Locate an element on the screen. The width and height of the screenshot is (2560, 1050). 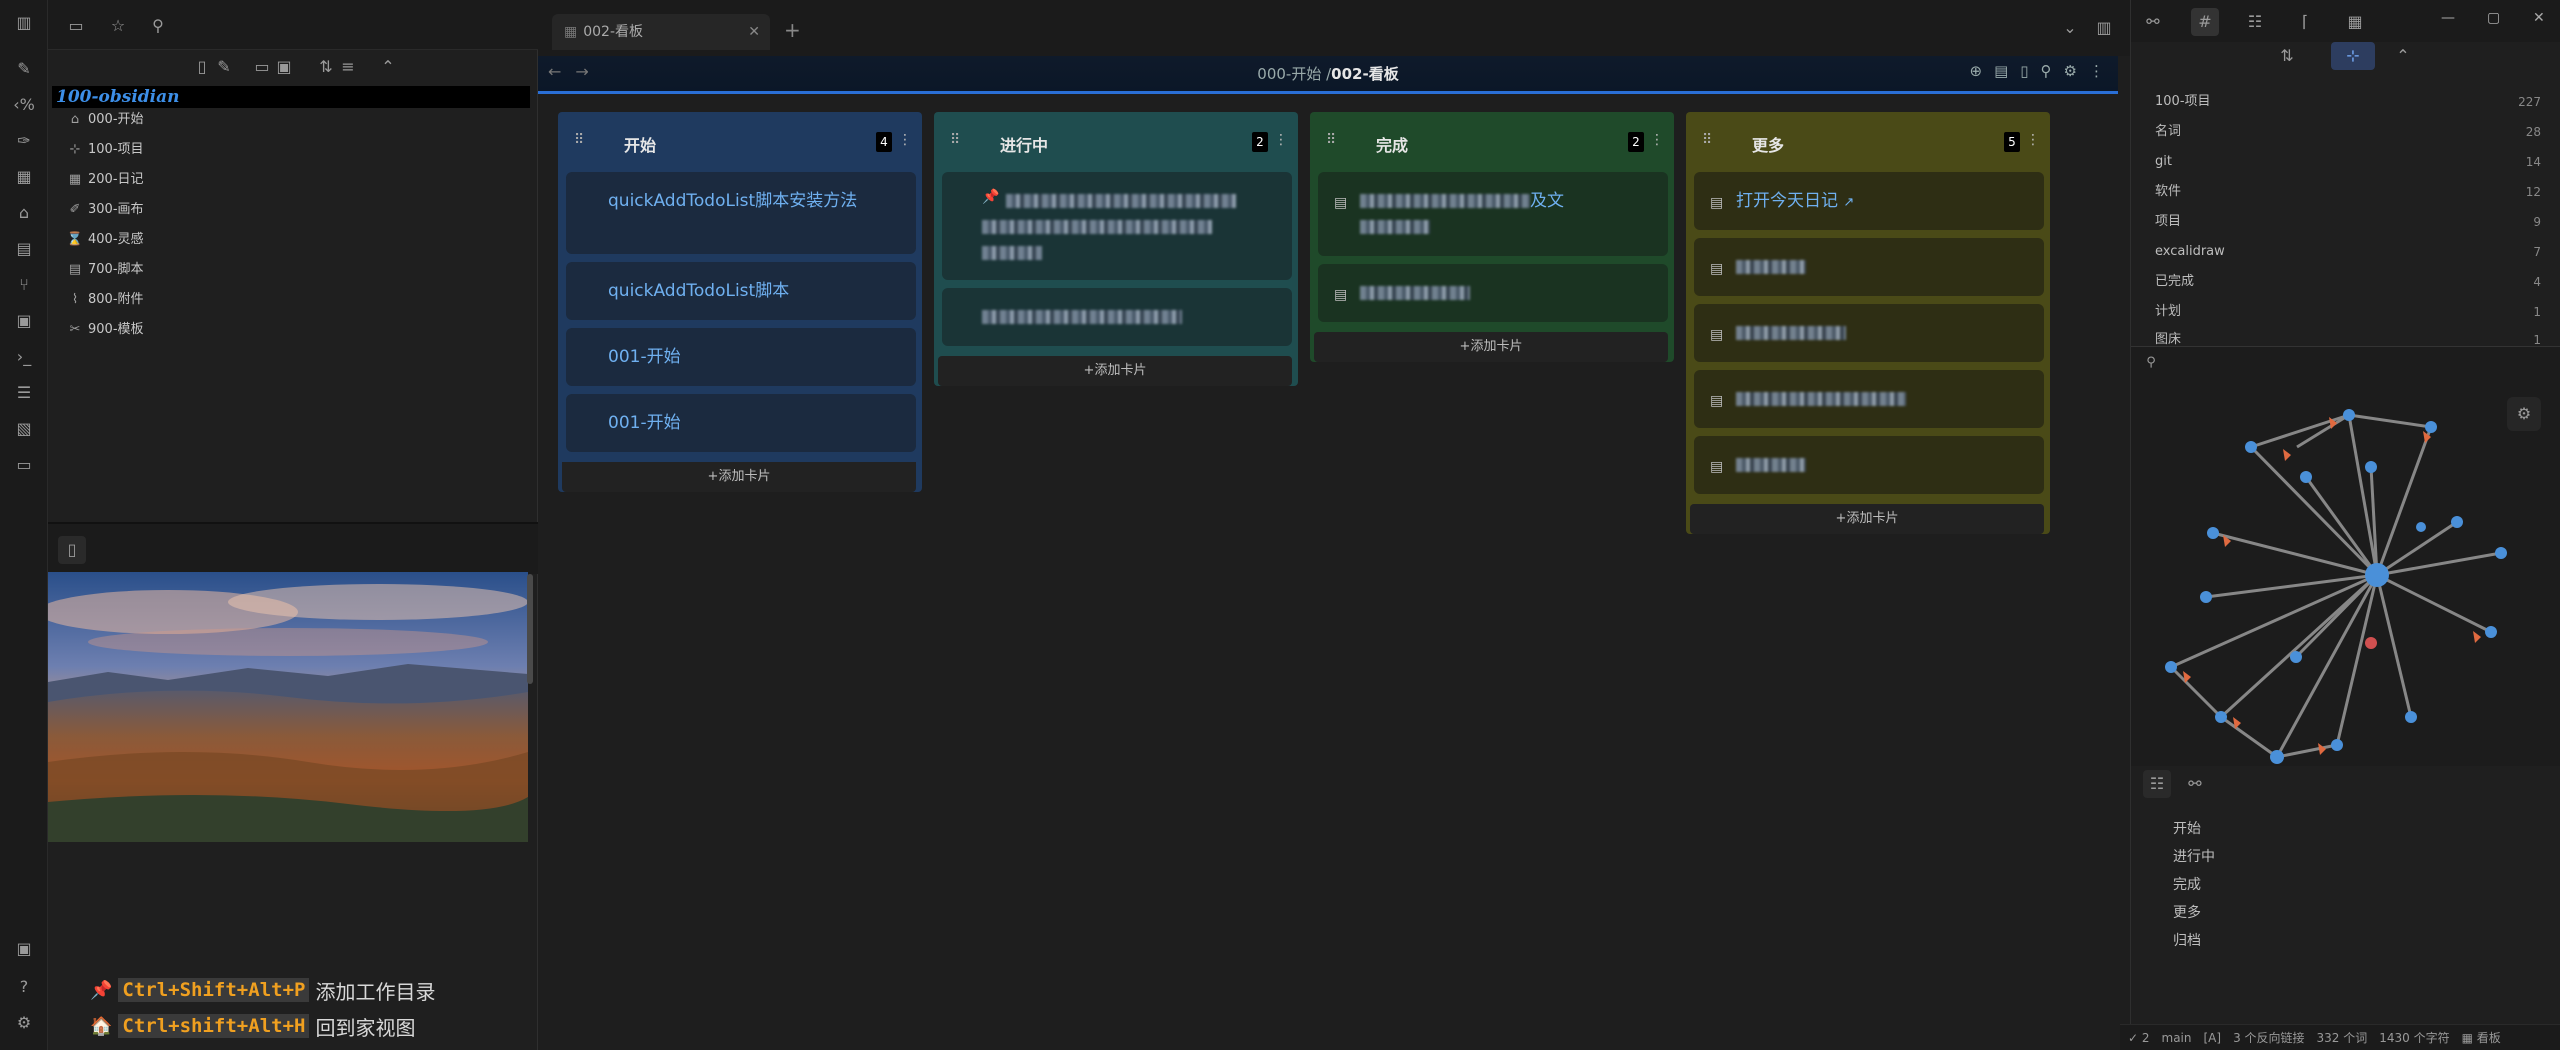
edit-icon: ✎ is located at coordinates (224, 67).